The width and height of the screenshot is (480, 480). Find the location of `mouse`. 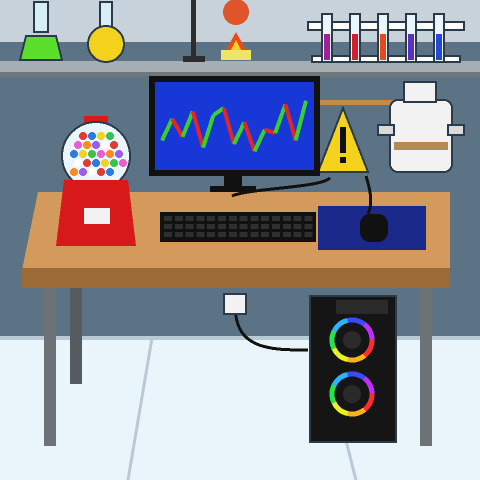

mouse is located at coordinates (374, 228).